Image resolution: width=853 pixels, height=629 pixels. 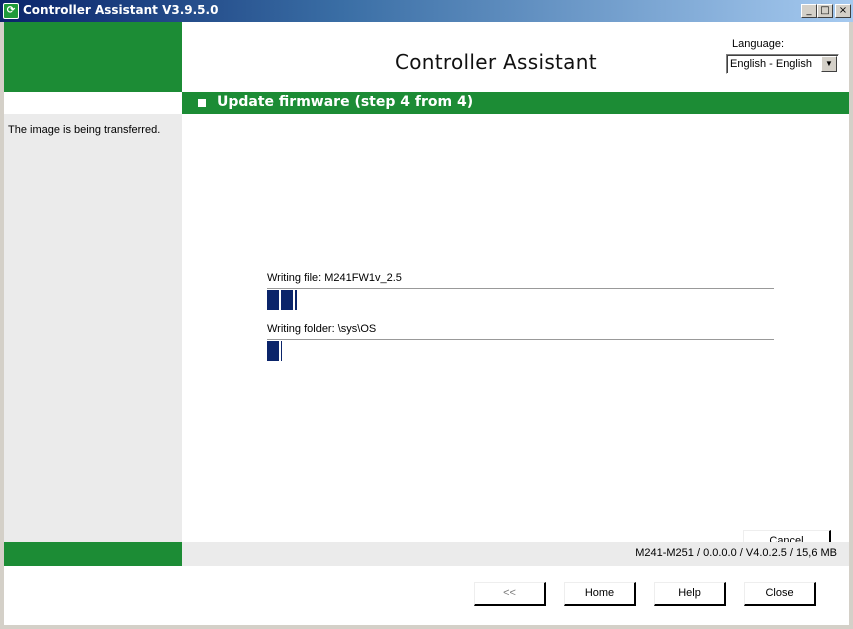 What do you see at coordinates (345, 102) in the screenshot?
I see `step-title: Update firmware (step 4 from 4)` at bounding box center [345, 102].